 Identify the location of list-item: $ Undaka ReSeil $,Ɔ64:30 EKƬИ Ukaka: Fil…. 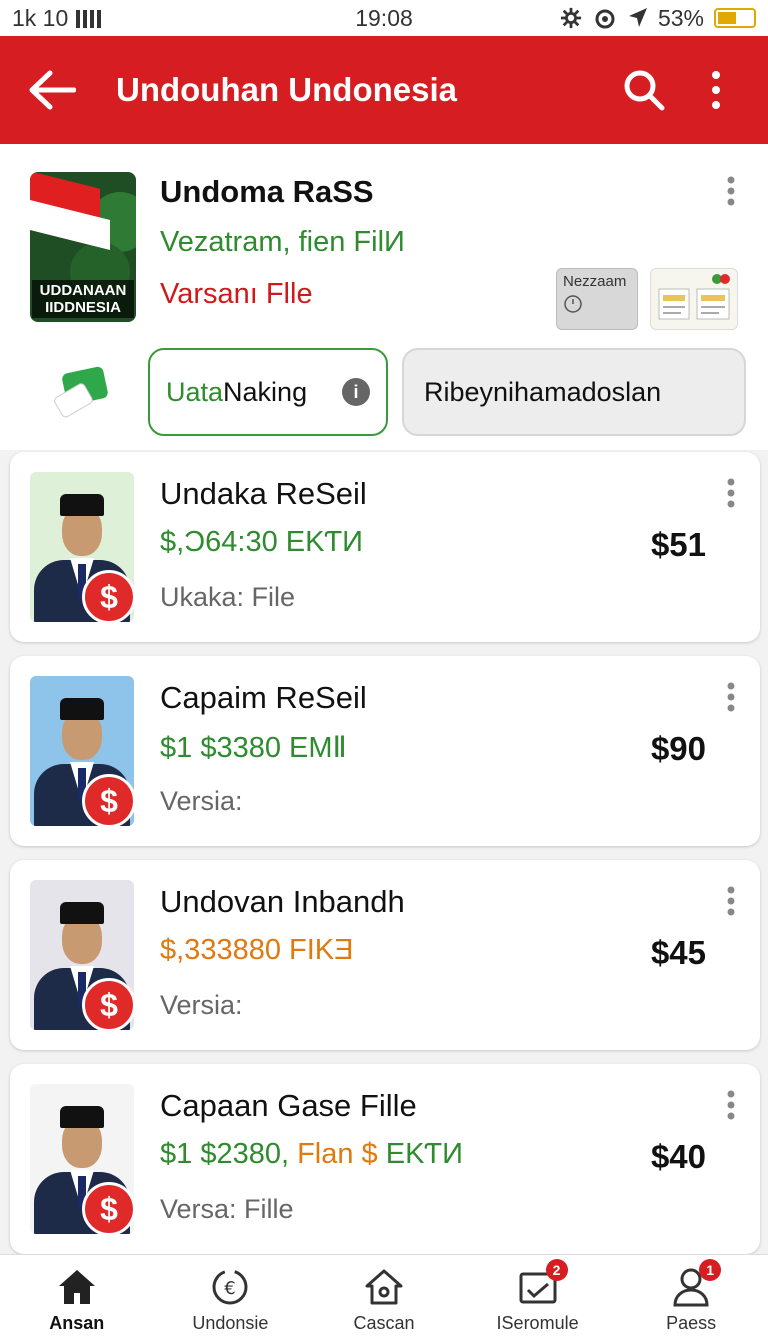
(385, 547).